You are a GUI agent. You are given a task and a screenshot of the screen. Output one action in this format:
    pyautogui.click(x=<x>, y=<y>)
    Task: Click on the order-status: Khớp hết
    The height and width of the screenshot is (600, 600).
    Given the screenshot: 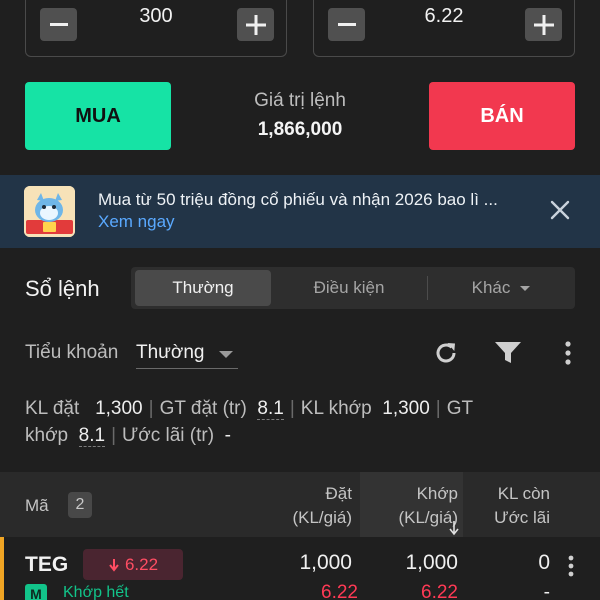 What is the action you would take?
    pyautogui.click(x=96, y=592)
    